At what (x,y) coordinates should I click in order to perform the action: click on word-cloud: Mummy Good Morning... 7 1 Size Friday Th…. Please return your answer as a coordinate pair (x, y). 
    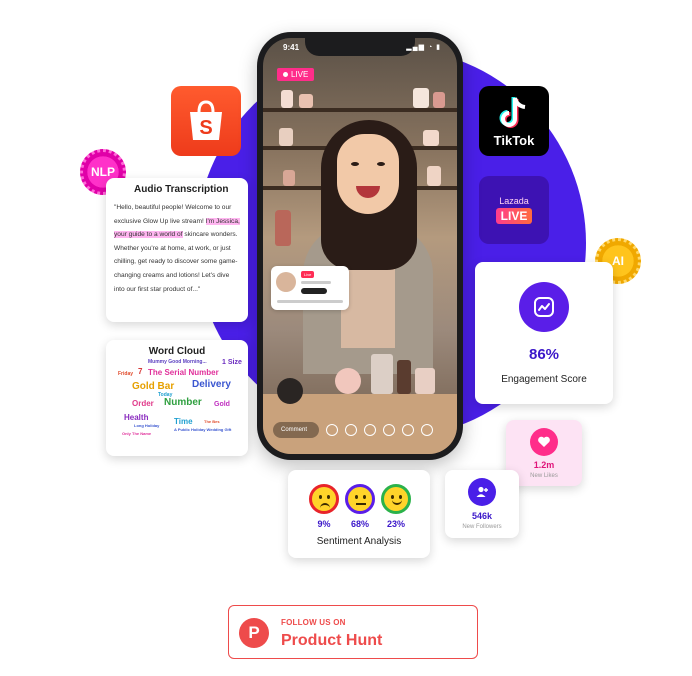
    Looking at the image, I should click on (177, 402).